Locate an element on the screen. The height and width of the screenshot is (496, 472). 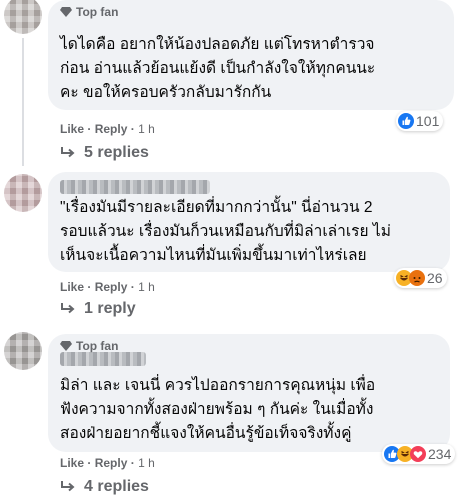
view-replies: 4 replies is located at coordinates (104, 487).